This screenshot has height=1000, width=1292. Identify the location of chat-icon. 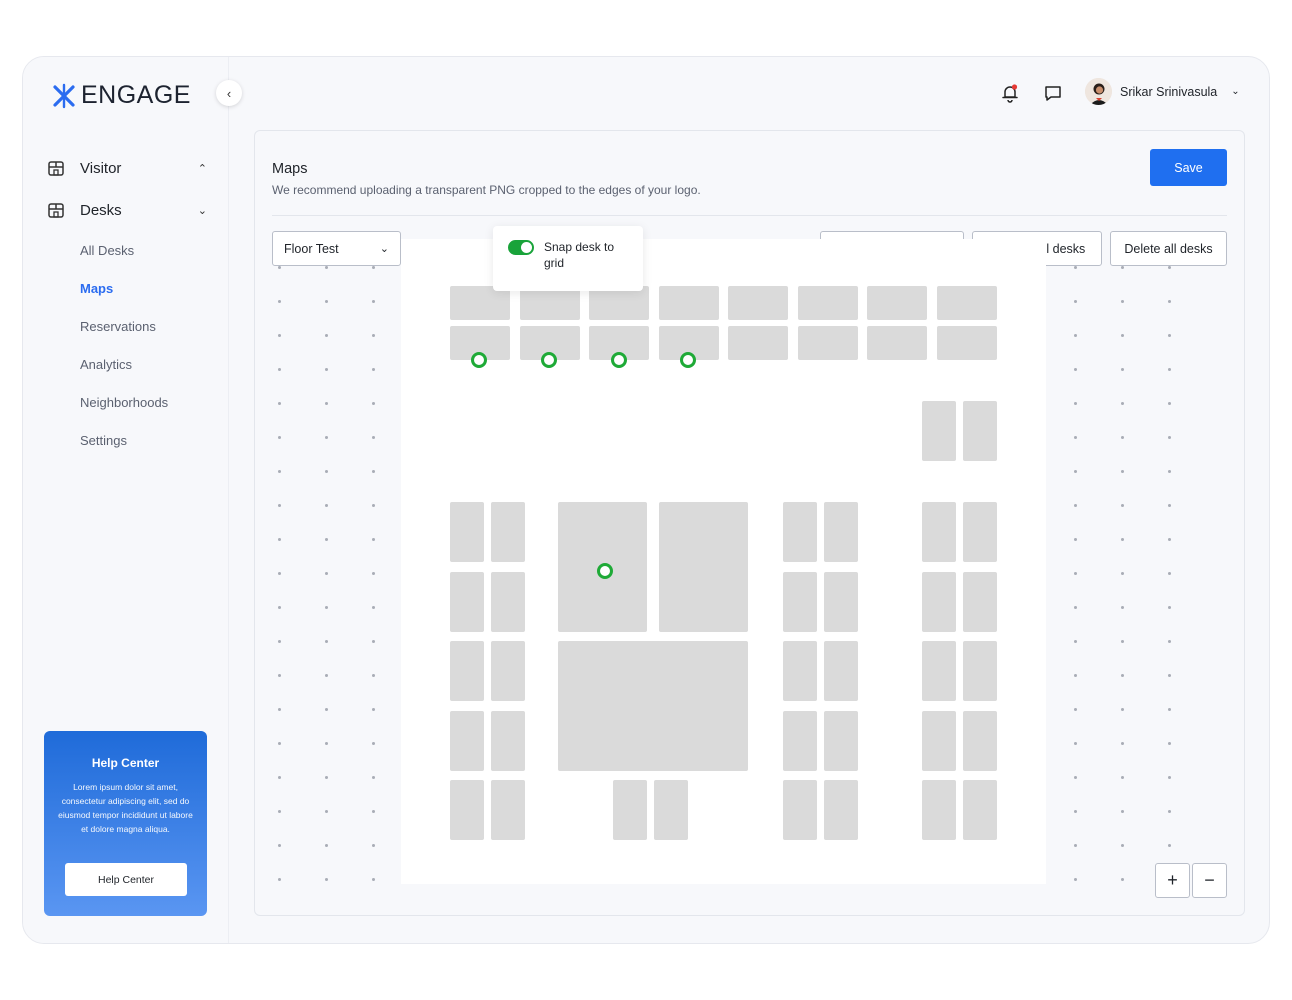
(1053, 93).